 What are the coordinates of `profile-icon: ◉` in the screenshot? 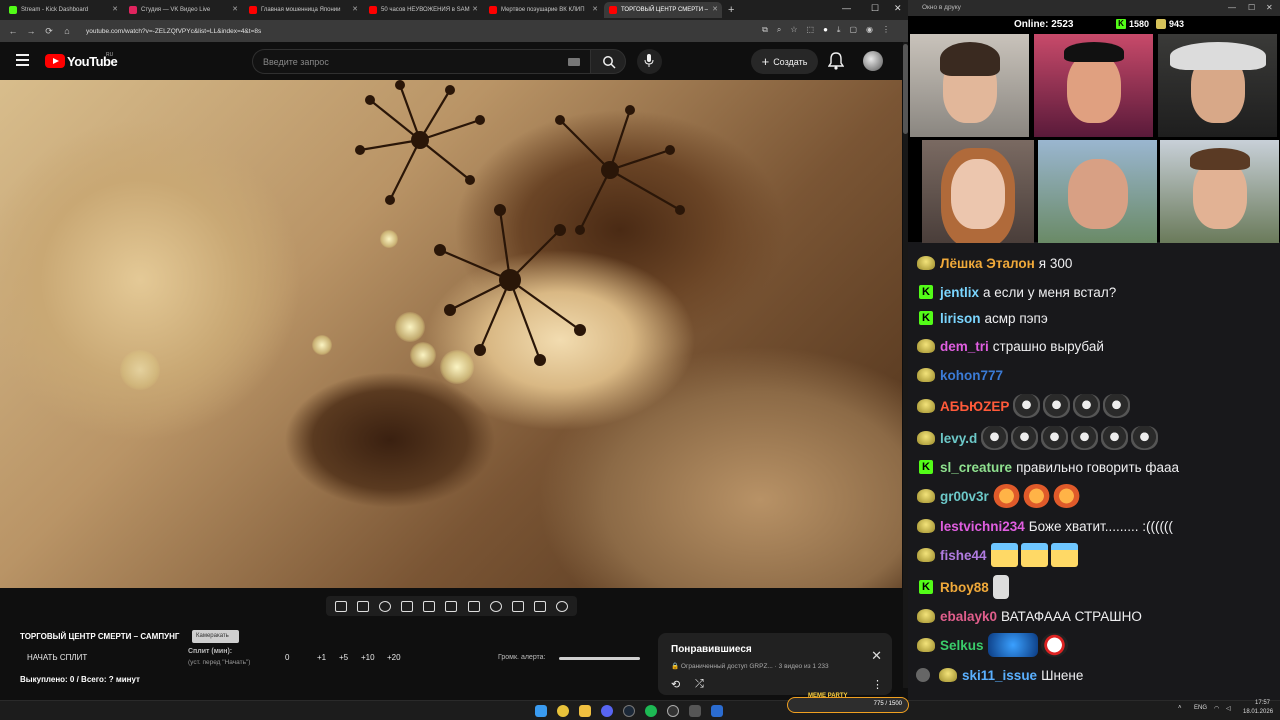 It's located at (869, 30).